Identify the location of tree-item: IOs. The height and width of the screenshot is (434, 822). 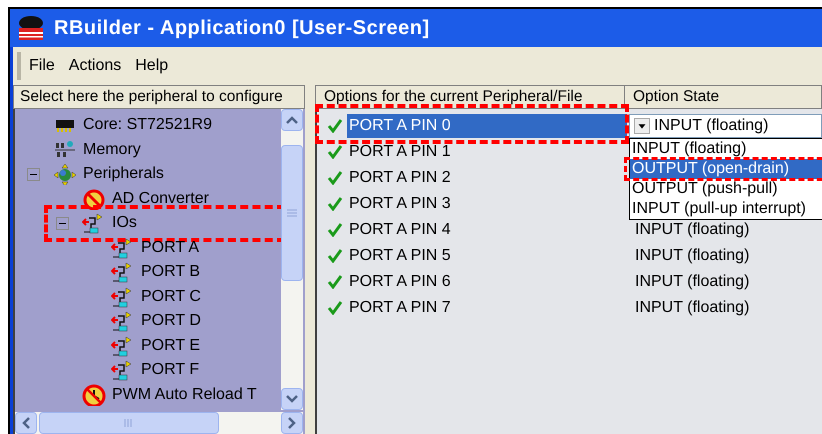
(124, 223).